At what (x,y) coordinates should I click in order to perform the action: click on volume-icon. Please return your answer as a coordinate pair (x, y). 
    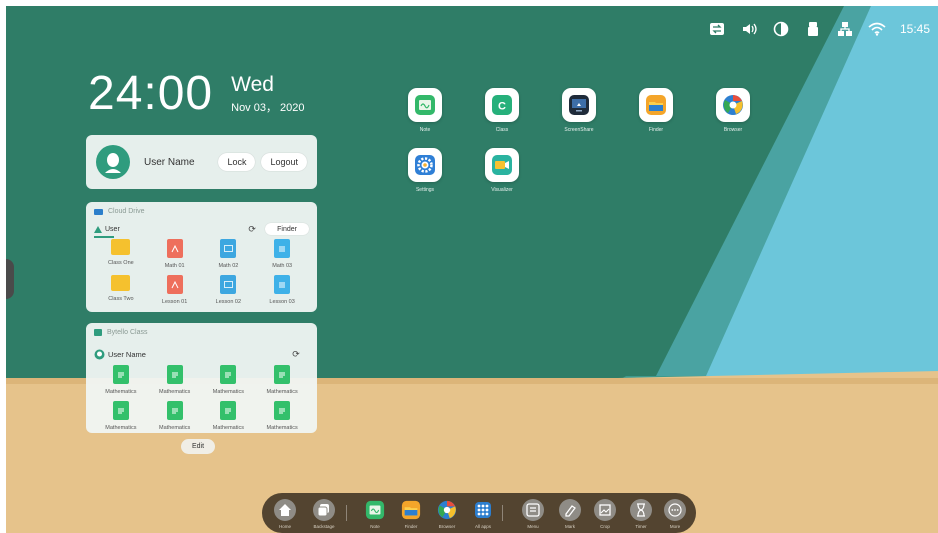
    Looking at the image, I should click on (749, 29).